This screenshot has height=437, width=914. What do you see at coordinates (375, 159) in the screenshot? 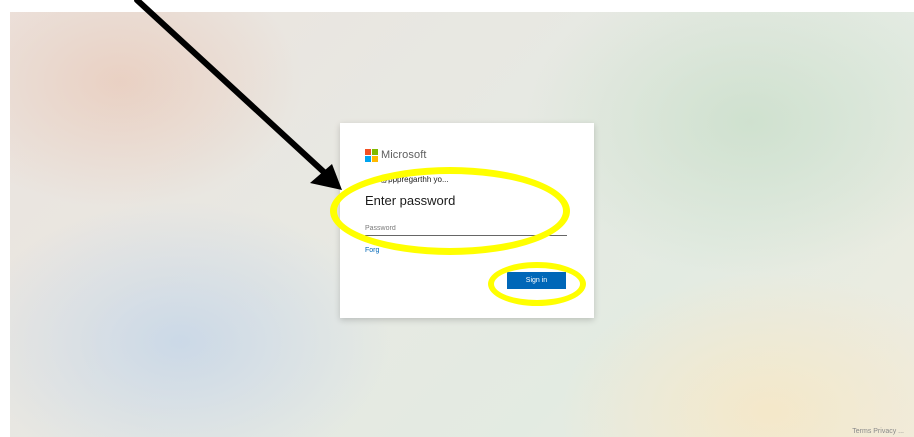
I see `logo-square-yellow` at bounding box center [375, 159].